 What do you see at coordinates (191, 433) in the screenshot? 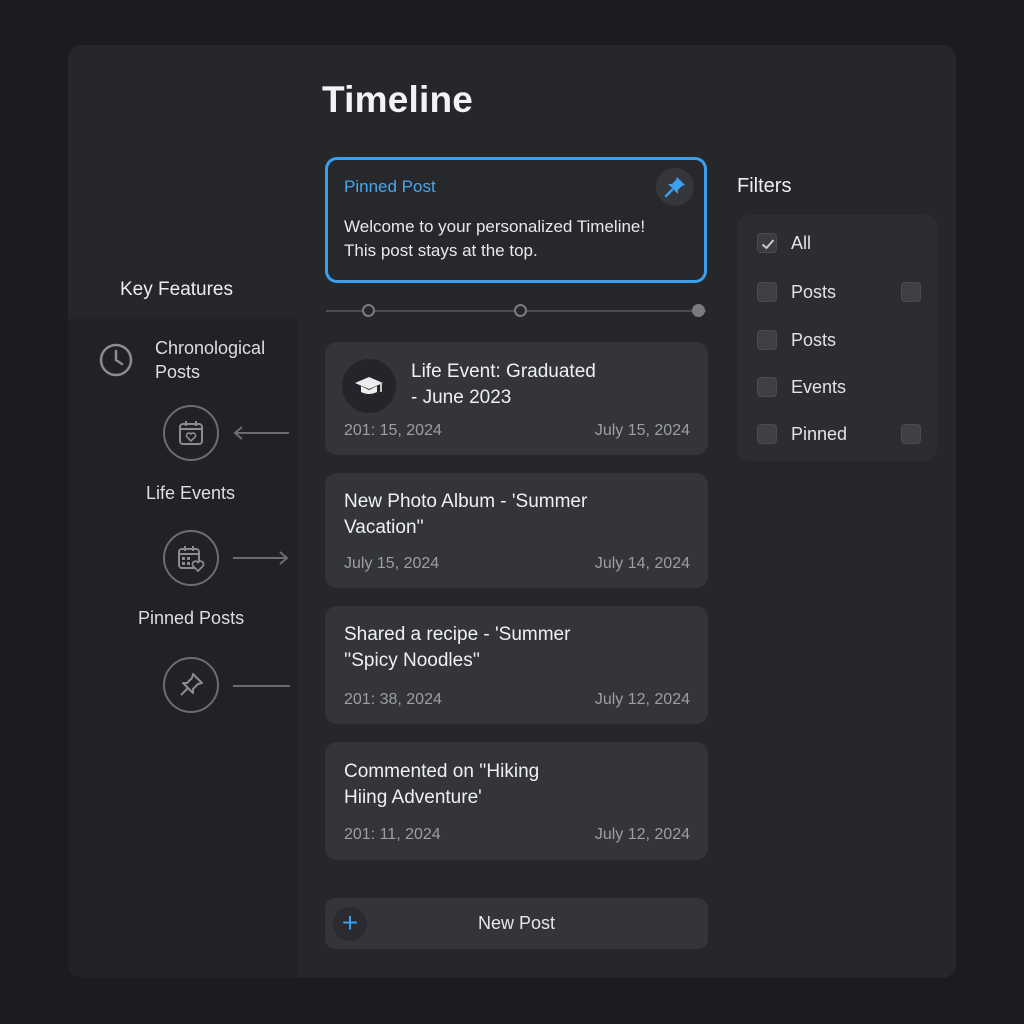
I see `calendar-heart-icon` at bounding box center [191, 433].